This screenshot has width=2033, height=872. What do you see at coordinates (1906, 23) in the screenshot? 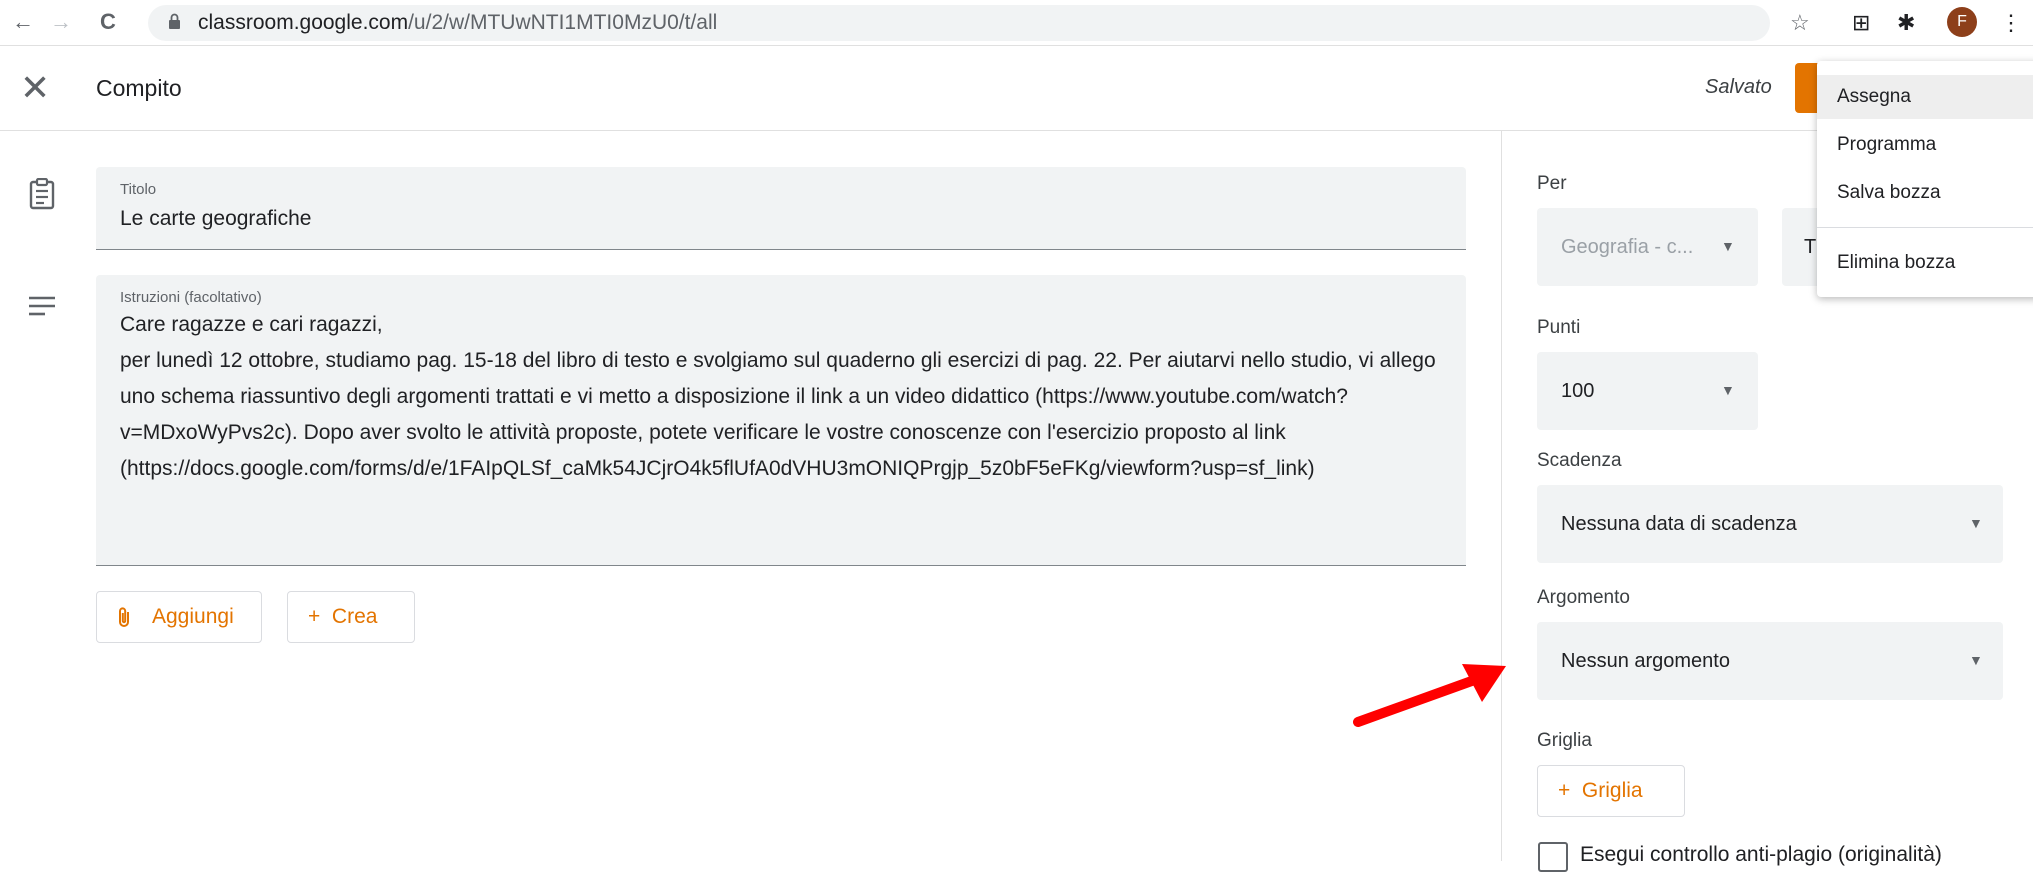
I see `extensions-icon: ✱` at bounding box center [1906, 23].